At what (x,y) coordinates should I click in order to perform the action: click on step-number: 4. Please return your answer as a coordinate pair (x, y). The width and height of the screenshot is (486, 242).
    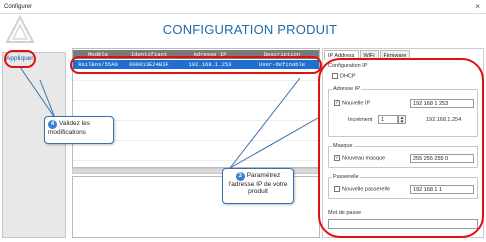
    Looking at the image, I should click on (52, 124).